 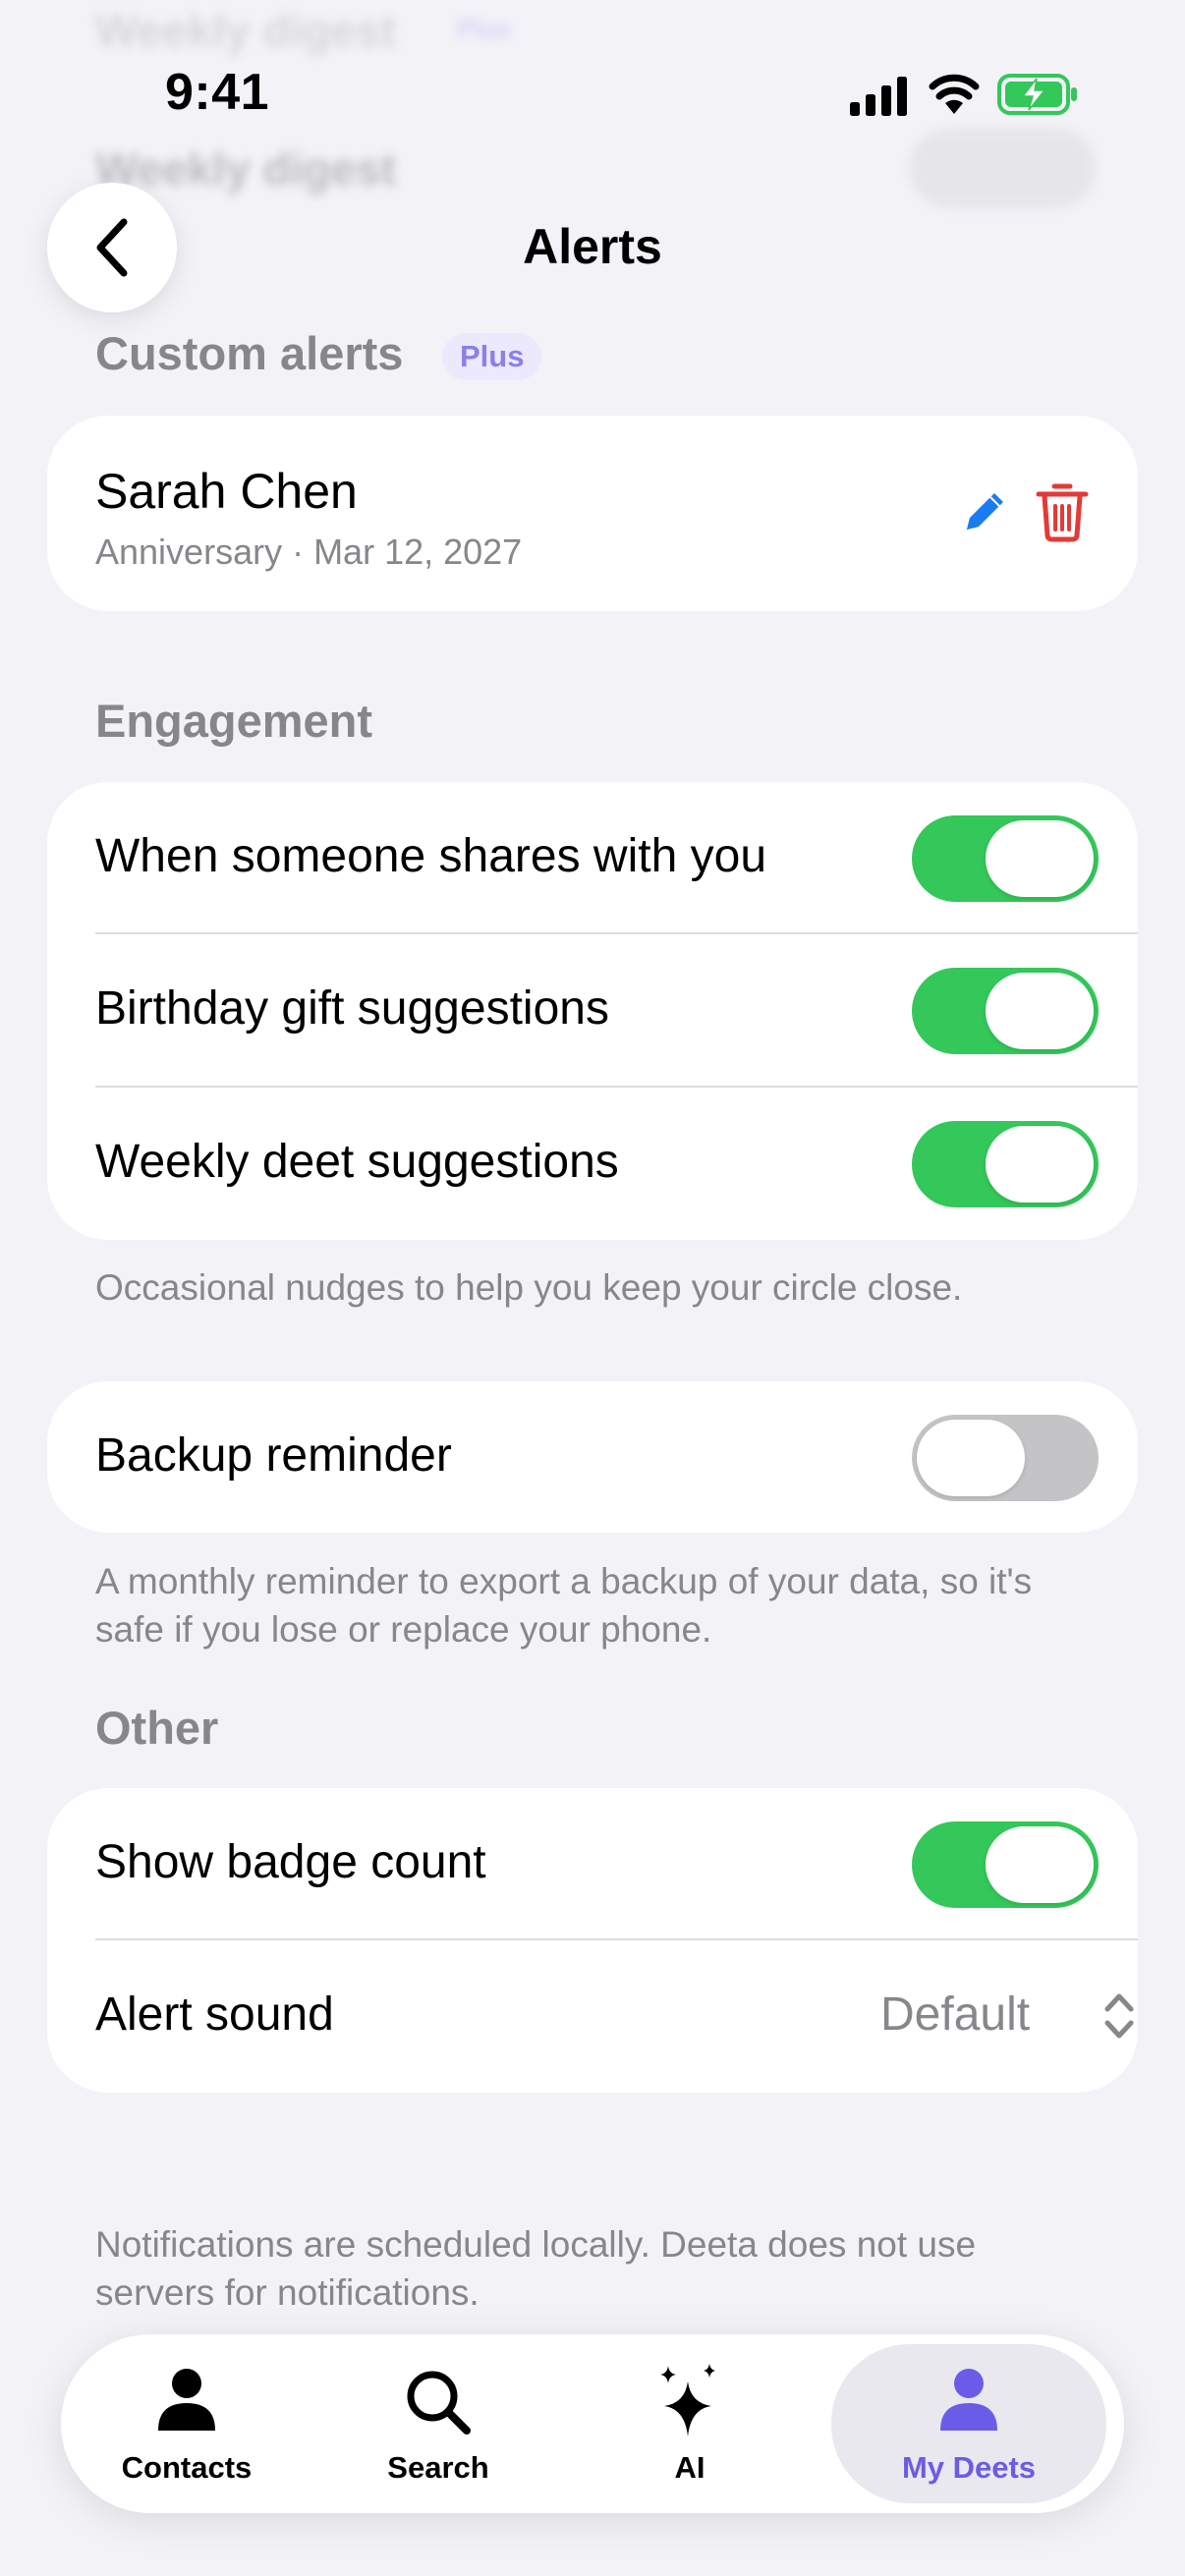 What do you see at coordinates (689, 2467) in the screenshot?
I see `tab-label: AI` at bounding box center [689, 2467].